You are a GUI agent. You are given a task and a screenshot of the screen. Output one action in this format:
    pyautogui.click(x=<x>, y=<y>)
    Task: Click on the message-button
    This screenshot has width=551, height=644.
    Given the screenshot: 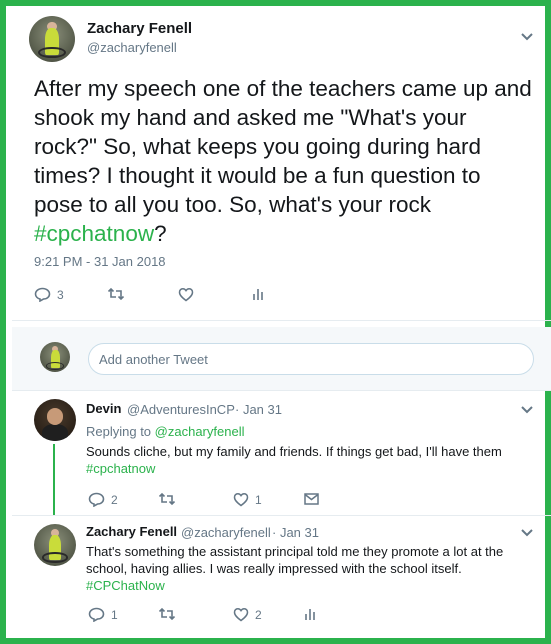 What is the action you would take?
    pyautogui.click(x=311, y=499)
    